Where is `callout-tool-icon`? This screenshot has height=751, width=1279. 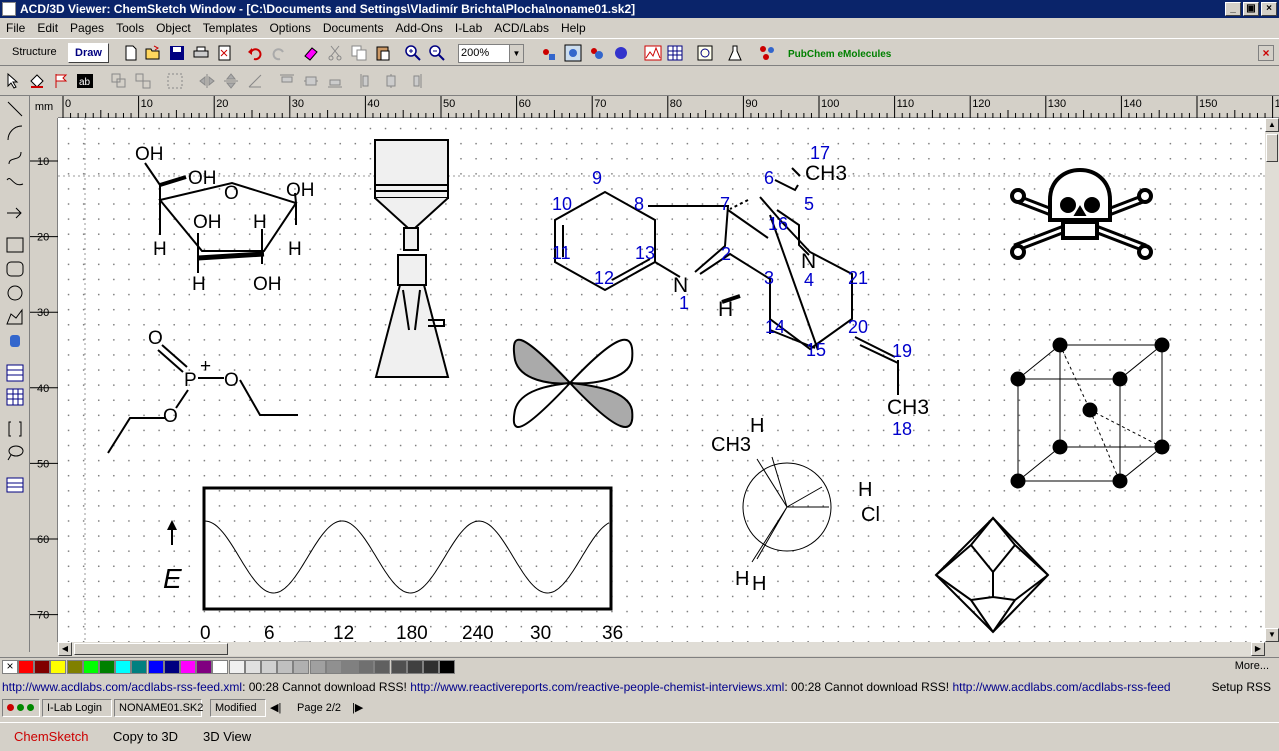 callout-tool-icon is located at coordinates (15, 453).